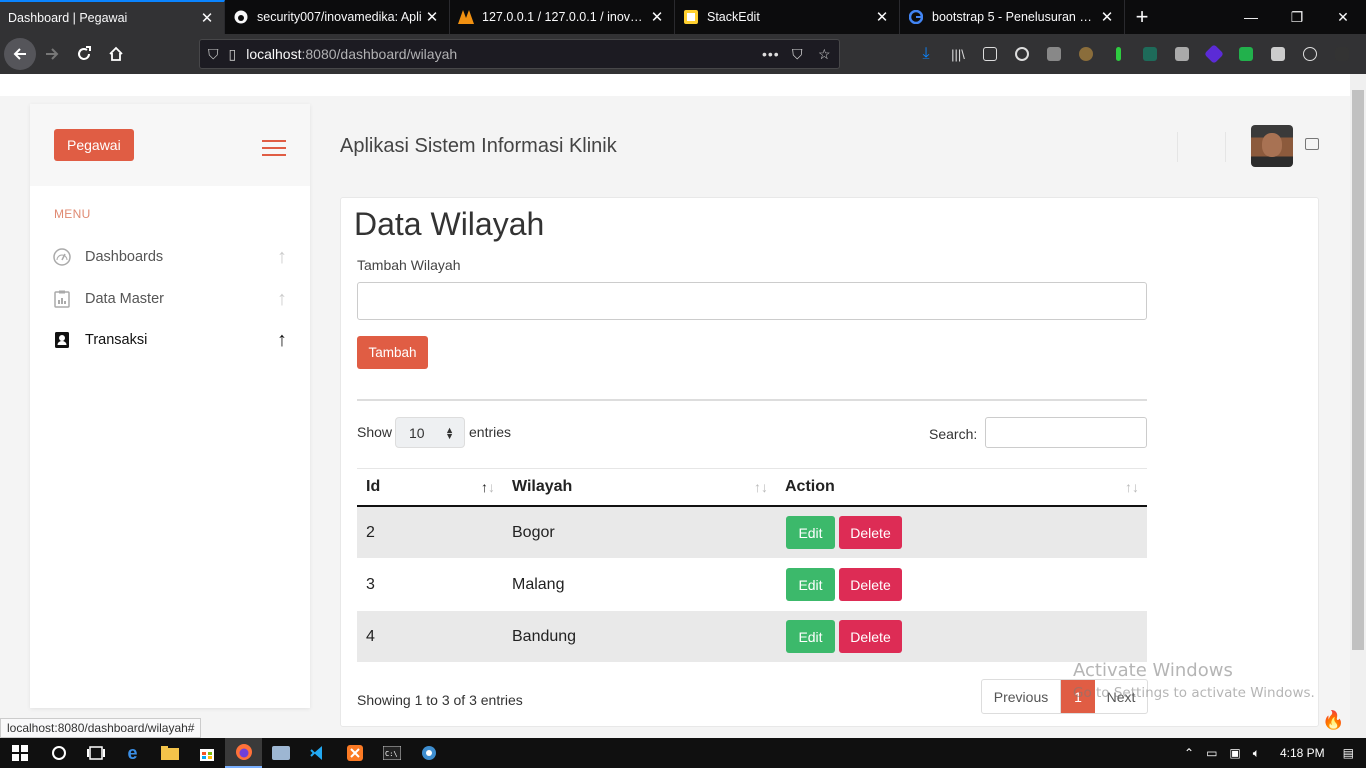 The height and width of the screenshot is (768, 1366). What do you see at coordinates (1022, 54) in the screenshot?
I see `account-icon` at bounding box center [1022, 54].